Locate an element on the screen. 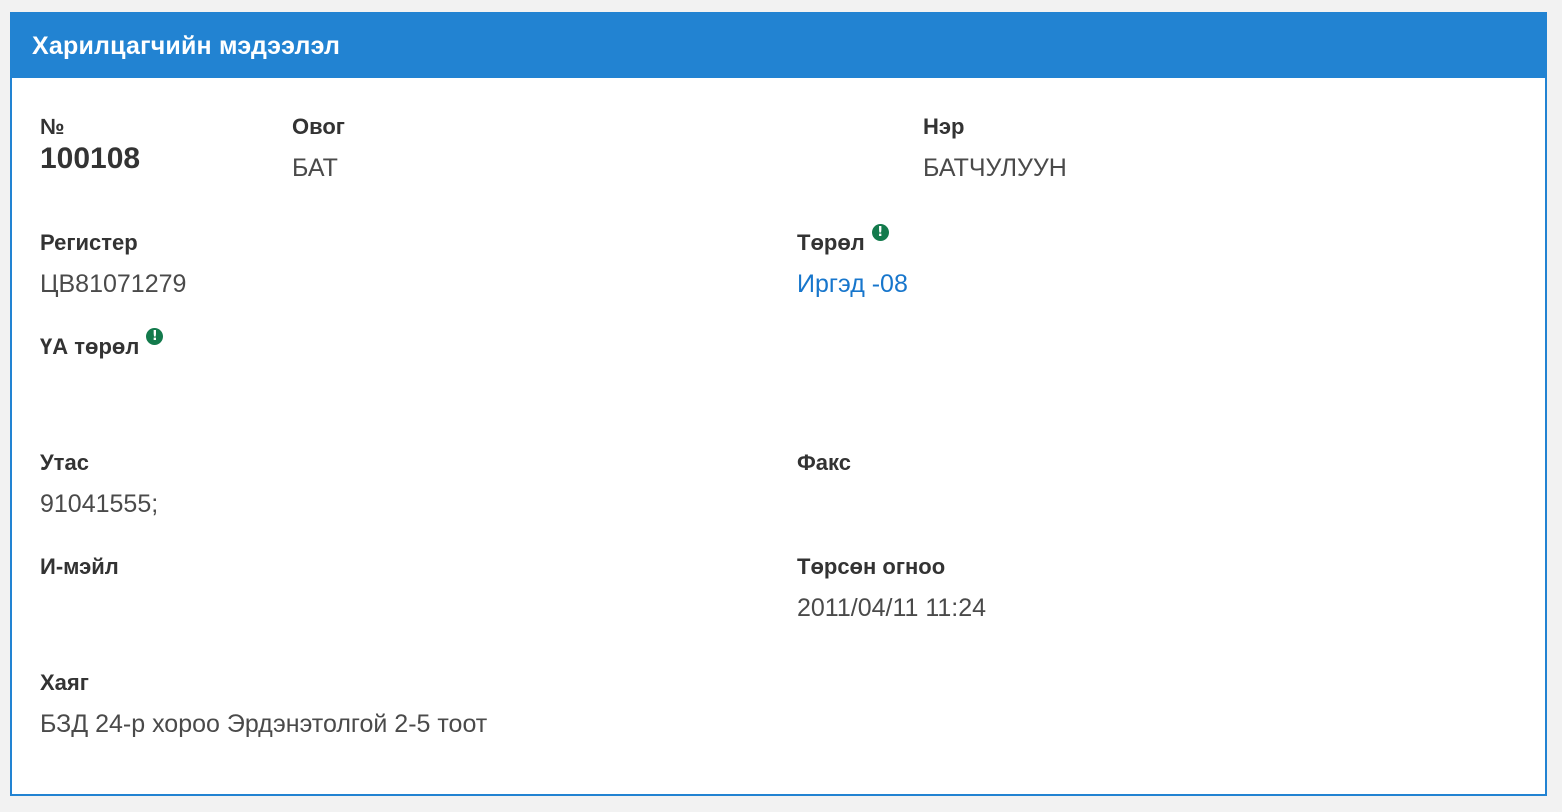 This screenshot has height=812, width=1562. field-address-value: БЗД 24-р хороо Эрдэнэтолгой 2-5 тоот is located at coordinates (264, 724).